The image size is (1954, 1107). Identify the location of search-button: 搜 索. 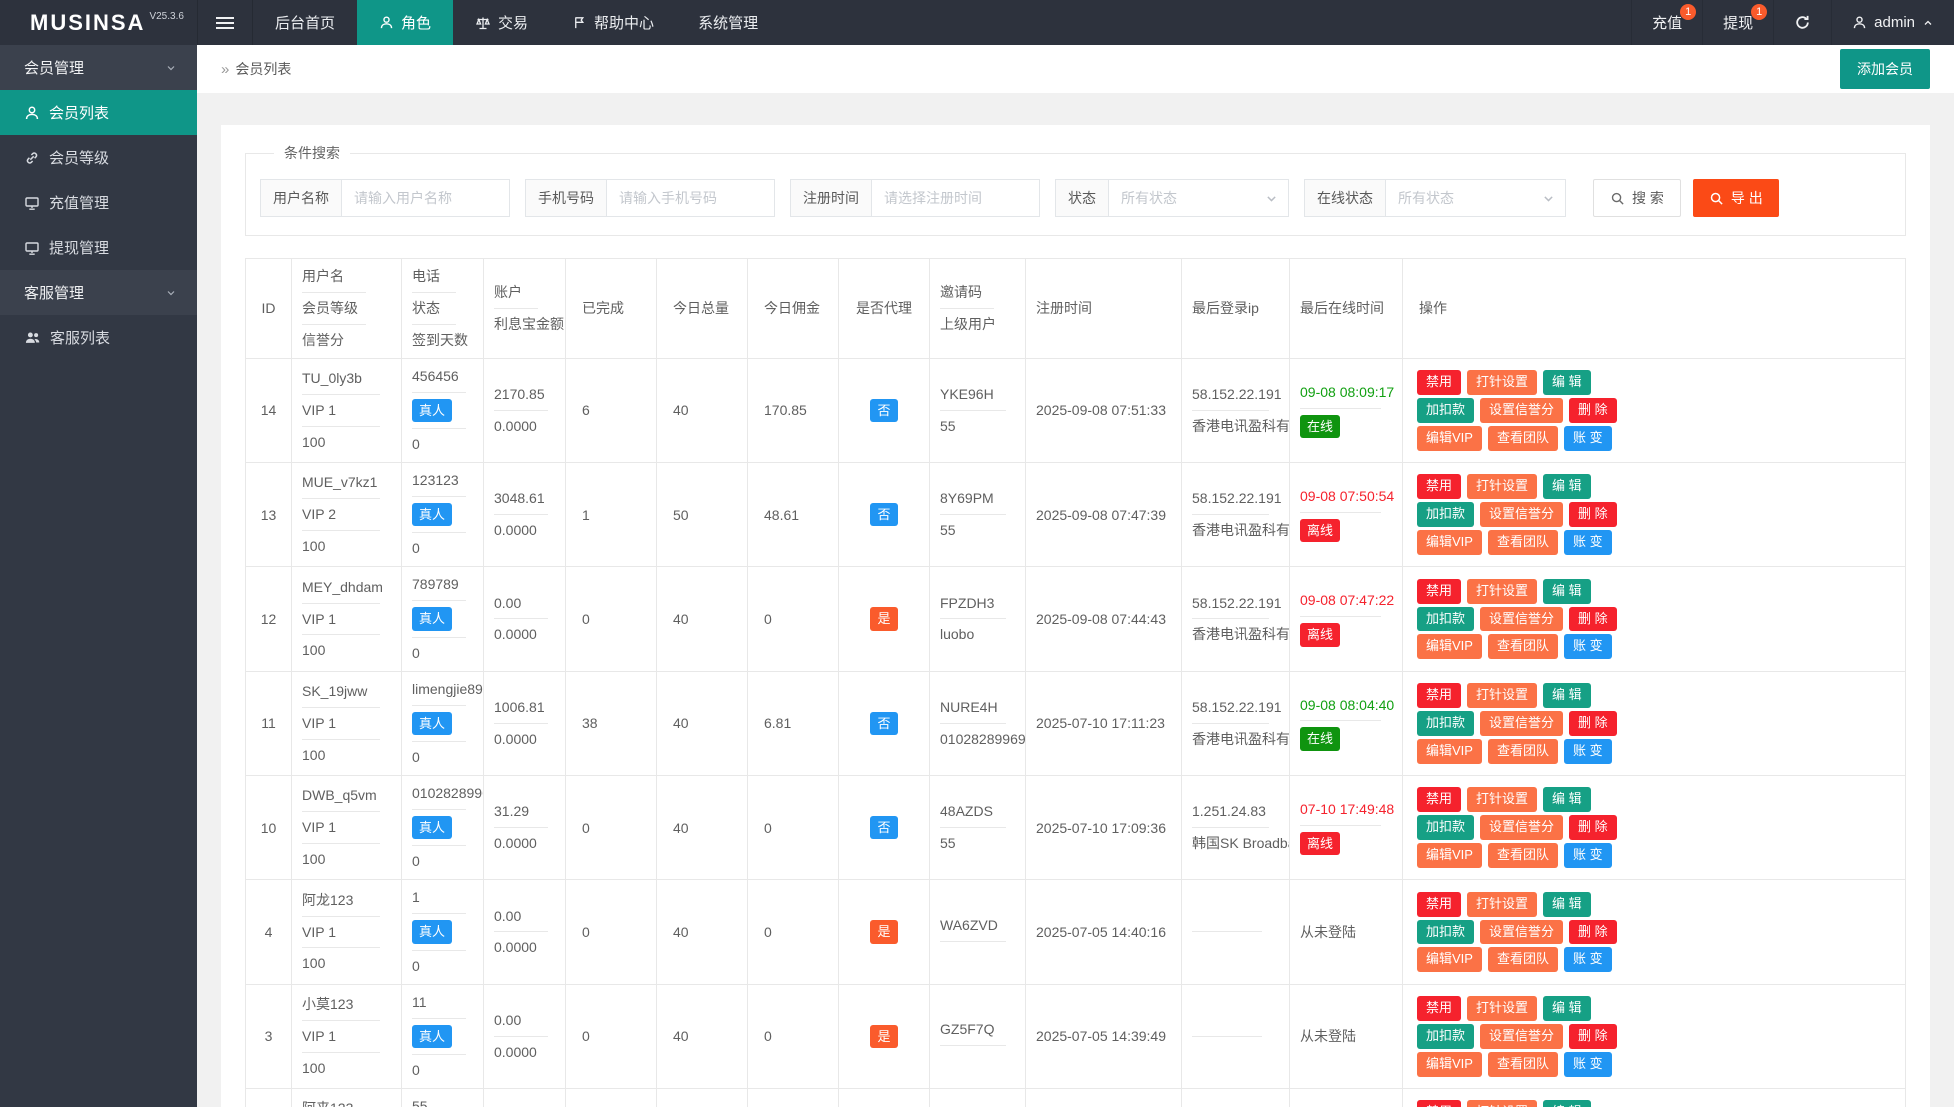
(1637, 198).